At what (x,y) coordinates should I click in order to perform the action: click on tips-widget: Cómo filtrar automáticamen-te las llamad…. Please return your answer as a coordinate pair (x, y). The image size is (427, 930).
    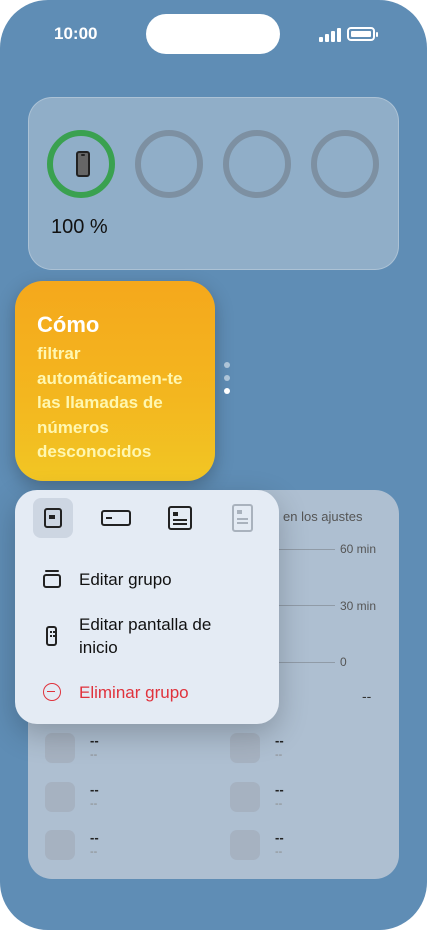
    Looking at the image, I should click on (115, 381).